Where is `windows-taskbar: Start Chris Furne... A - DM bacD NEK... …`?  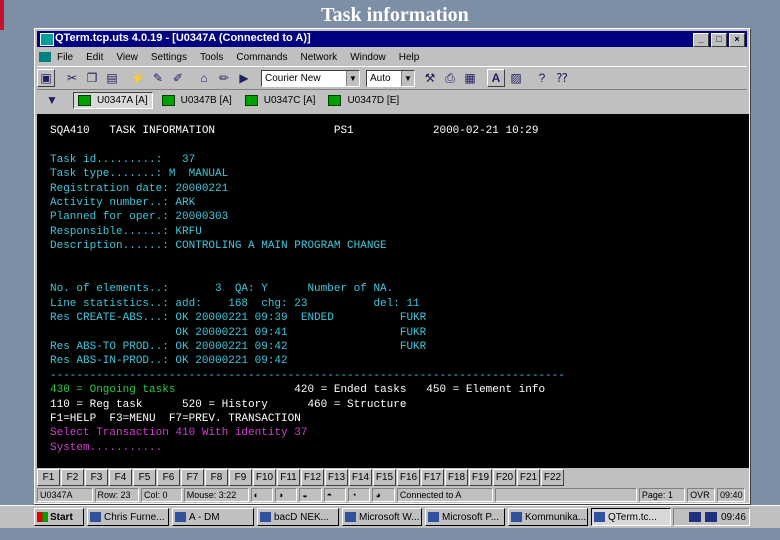 windows-taskbar: Start Chris Furne... A - DM bacD NEK... … is located at coordinates (390, 516).